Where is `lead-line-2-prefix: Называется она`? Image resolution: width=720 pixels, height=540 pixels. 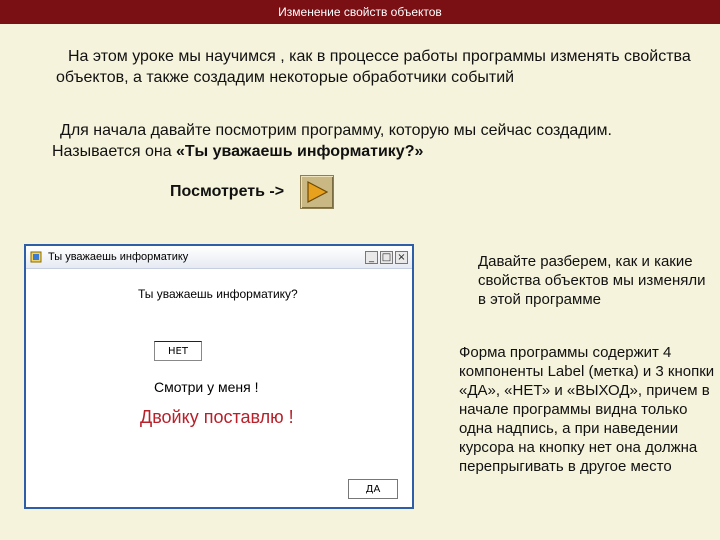
lead-line-2-prefix: Называется она is located at coordinates (114, 151).